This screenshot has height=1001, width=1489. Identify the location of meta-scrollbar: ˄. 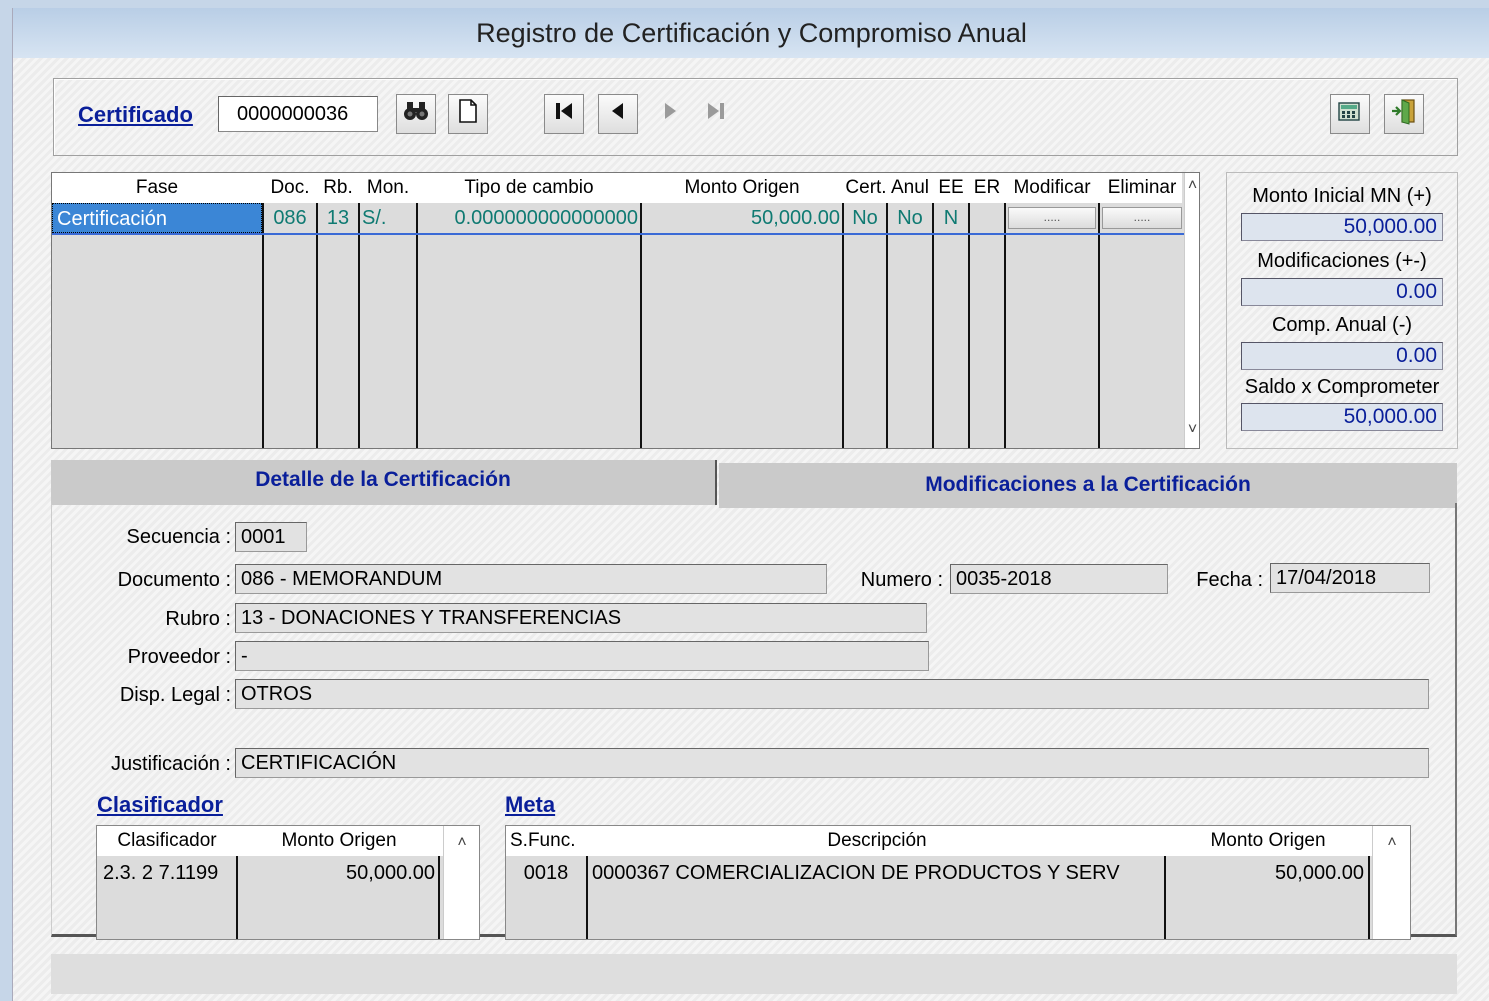
(1391, 882).